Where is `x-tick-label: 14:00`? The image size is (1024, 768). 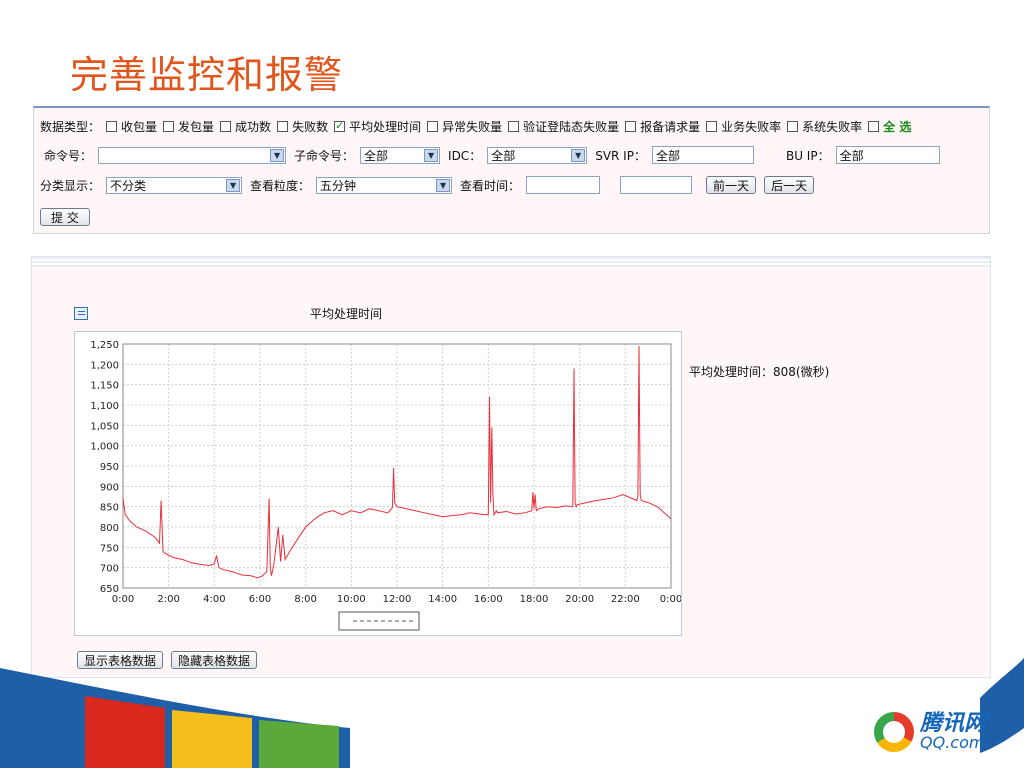
x-tick-label: 14:00 is located at coordinates (442, 599).